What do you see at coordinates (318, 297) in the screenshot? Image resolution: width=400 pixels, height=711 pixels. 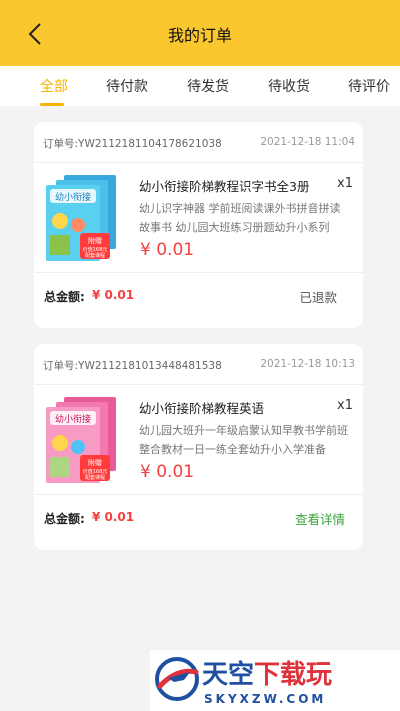 I see `order-status: 已退款` at bounding box center [318, 297].